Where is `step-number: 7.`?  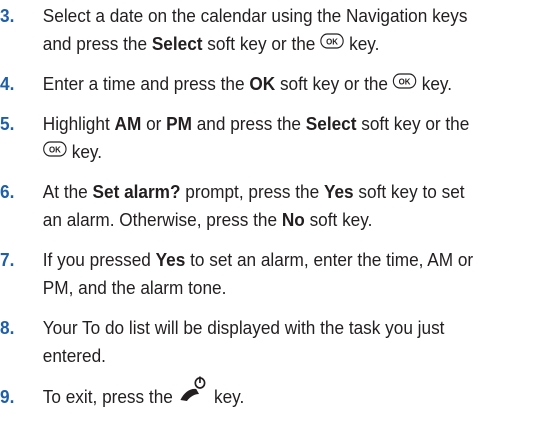 step-number: 7. is located at coordinates (7, 259).